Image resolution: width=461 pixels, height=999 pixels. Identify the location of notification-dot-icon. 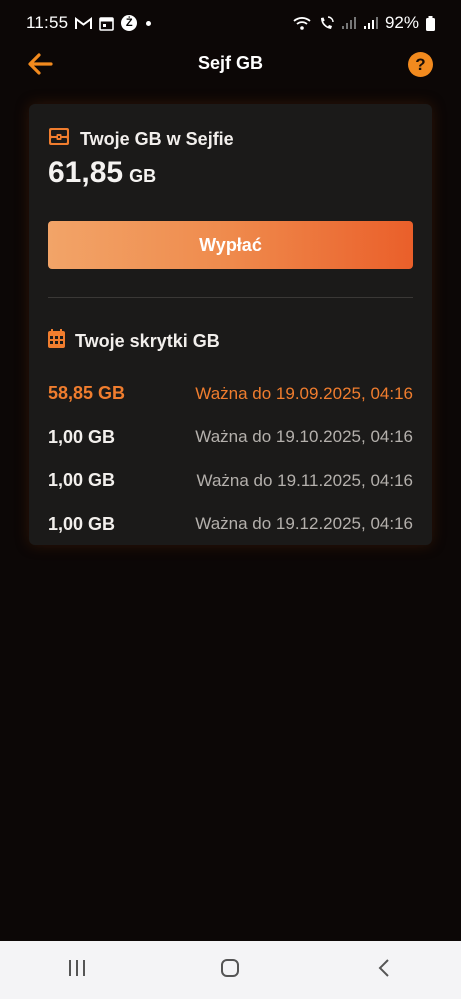
(149, 23).